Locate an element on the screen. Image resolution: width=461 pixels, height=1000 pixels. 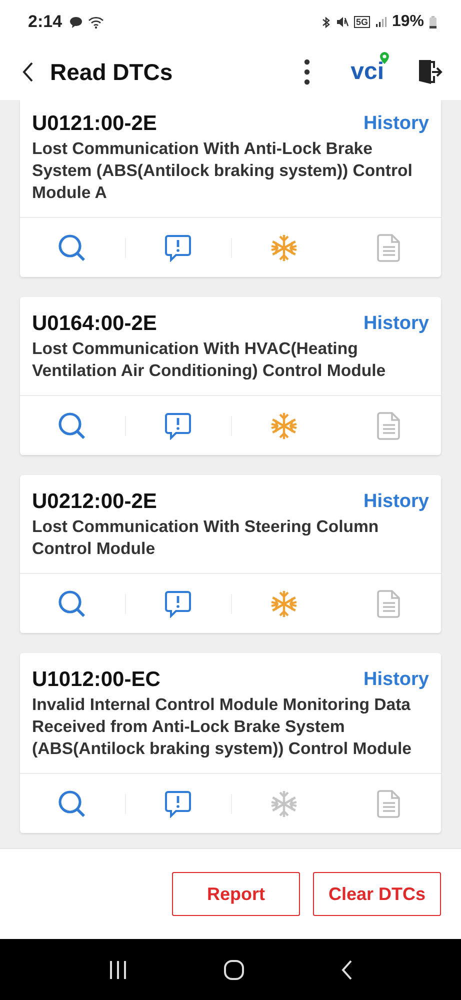
dtc-description: Lost Communication With Steering Column Control Module is located at coordinates (206, 538).